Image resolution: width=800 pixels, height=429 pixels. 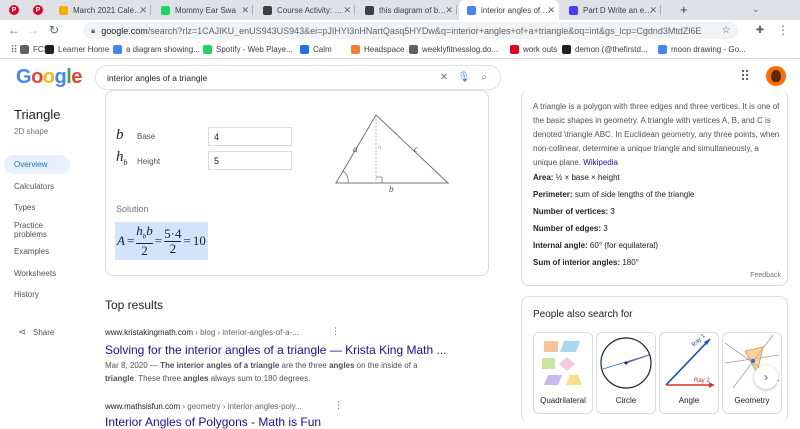 What do you see at coordinates (37, 164) in the screenshot?
I see `sidebar-item-overview: Overview` at bounding box center [37, 164].